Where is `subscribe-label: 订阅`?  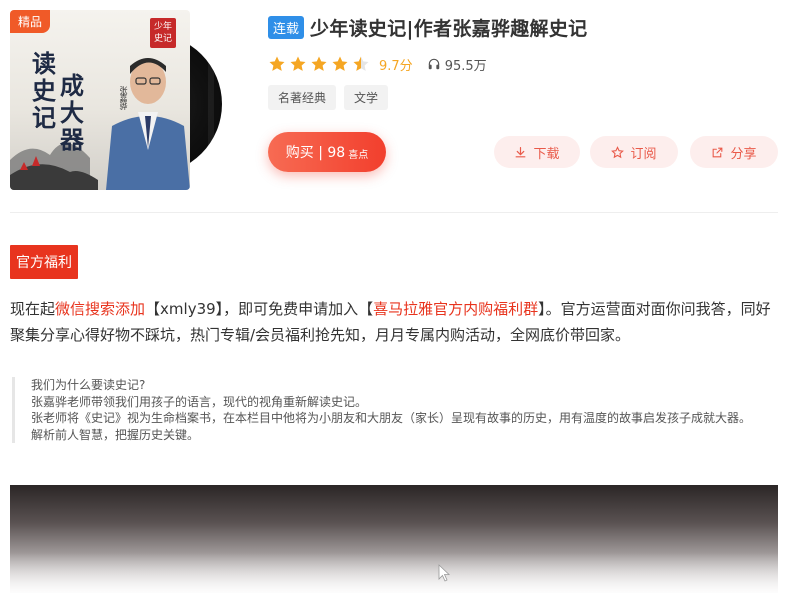 subscribe-label: 订阅 is located at coordinates (643, 154).